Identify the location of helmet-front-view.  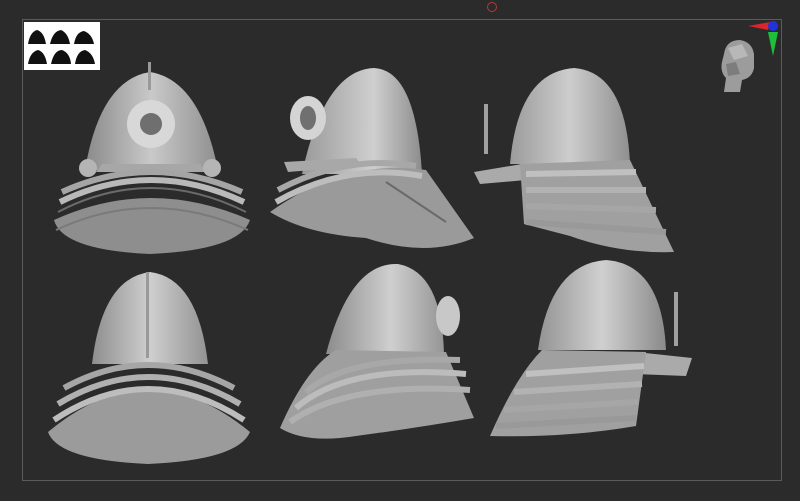
(153, 157).